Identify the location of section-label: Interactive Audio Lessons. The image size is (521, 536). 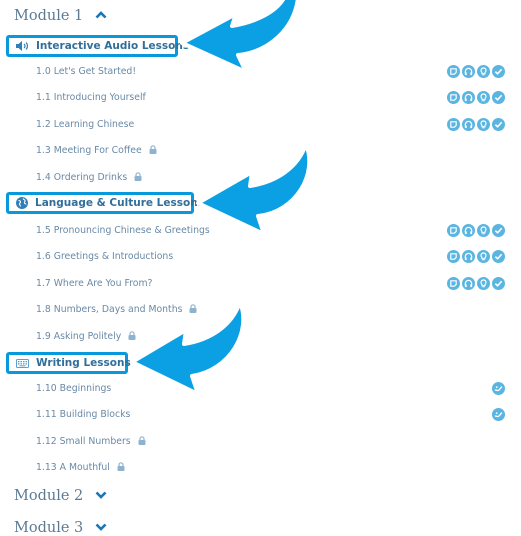
(113, 46).